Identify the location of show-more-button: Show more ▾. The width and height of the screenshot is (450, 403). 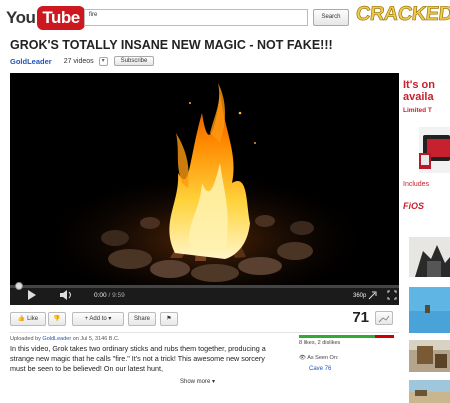
(197, 381).